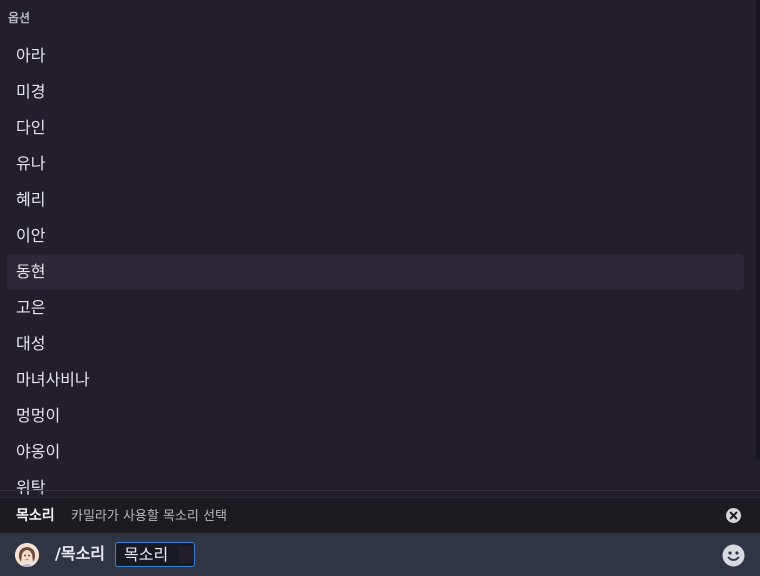 This screenshot has width=760, height=576. Describe the element at coordinates (380, 515) in the screenshot. I see `command-description-bar: 목소리 카밀라가 사용할 목소리 선택` at that location.